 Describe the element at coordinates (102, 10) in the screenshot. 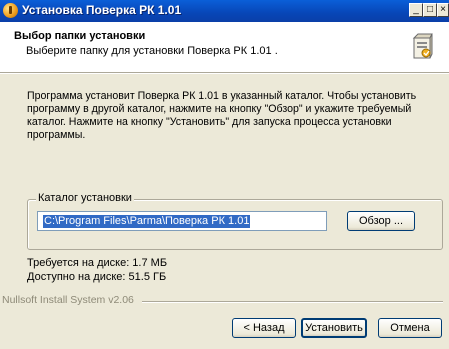

I see `window-title: Установка Поверка РК 1.01` at that location.